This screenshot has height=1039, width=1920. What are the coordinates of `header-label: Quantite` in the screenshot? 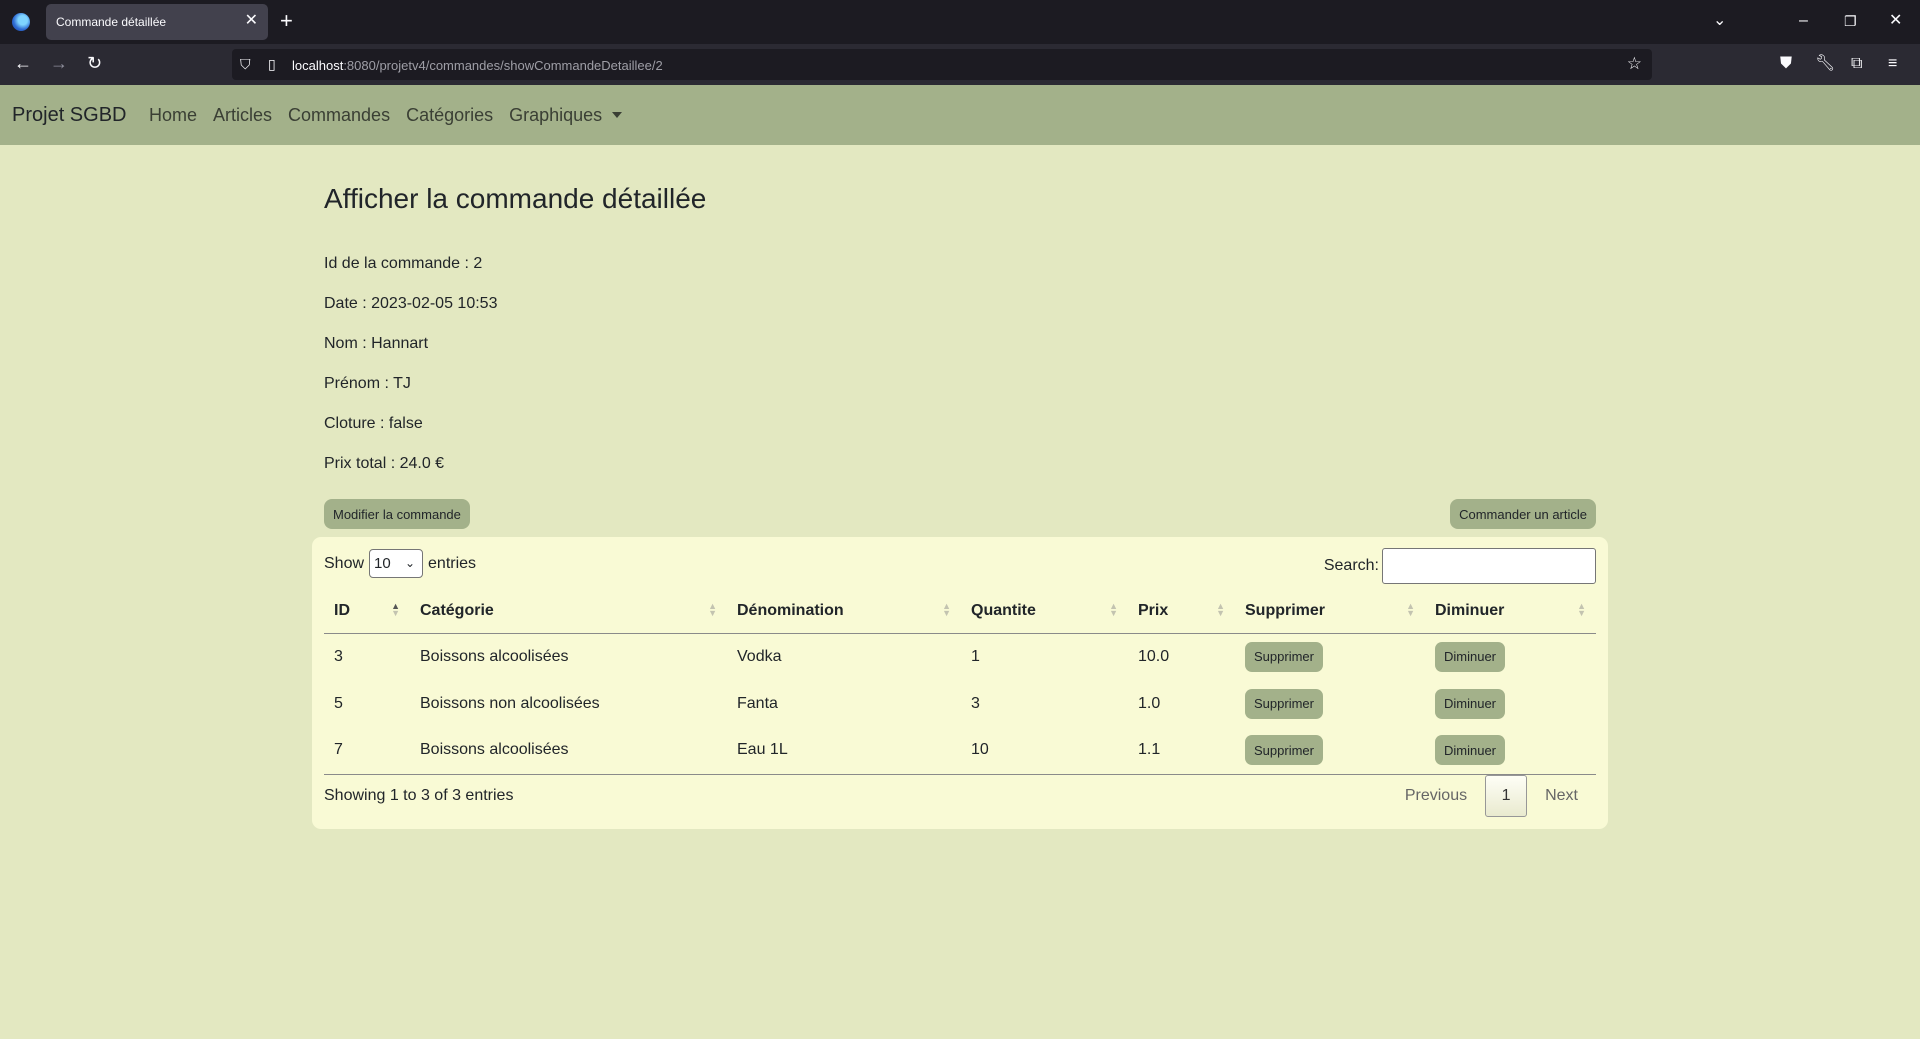 It's located at (1003, 610).